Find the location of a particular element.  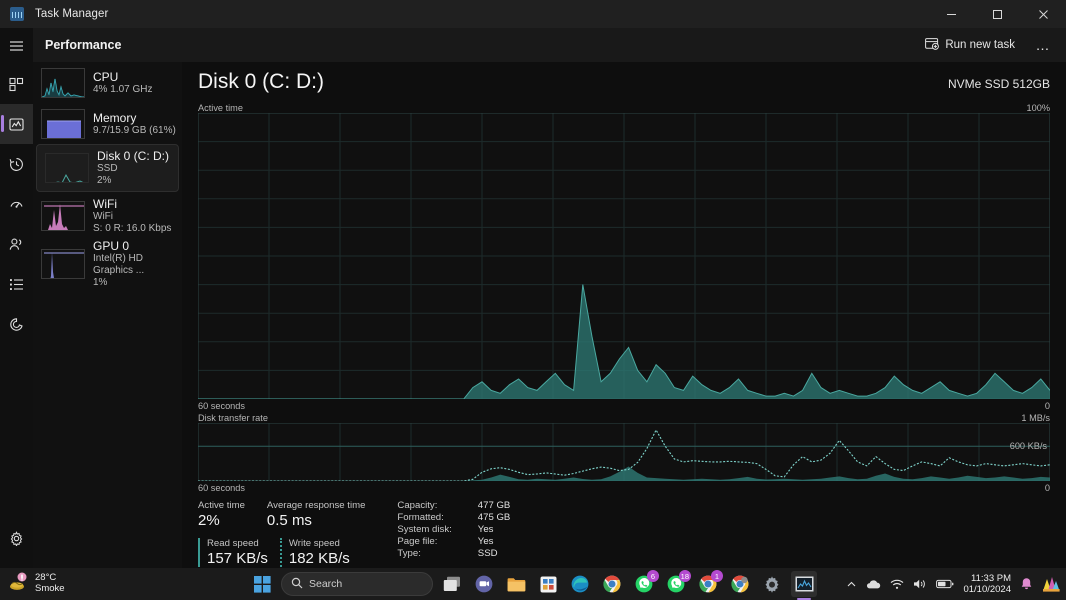

read-speed-stat: Read speed 157 KB/s is located at coordinates (233, 552).